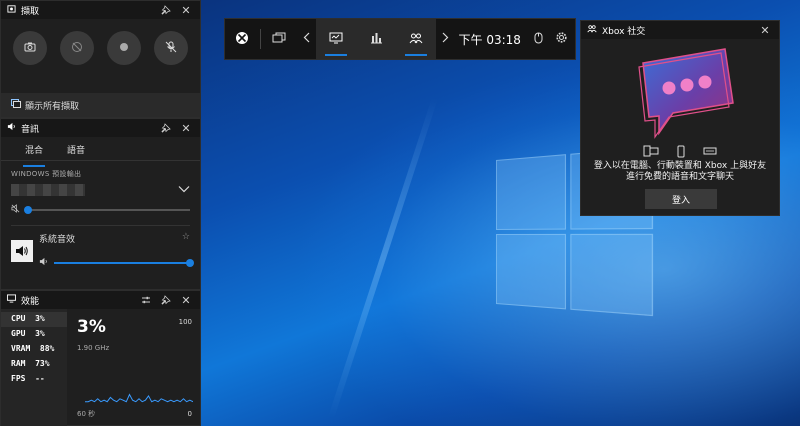  What do you see at coordinates (34, 334) in the screenshot?
I see `perf-item-gpu: GPU 3%` at bounding box center [34, 334].